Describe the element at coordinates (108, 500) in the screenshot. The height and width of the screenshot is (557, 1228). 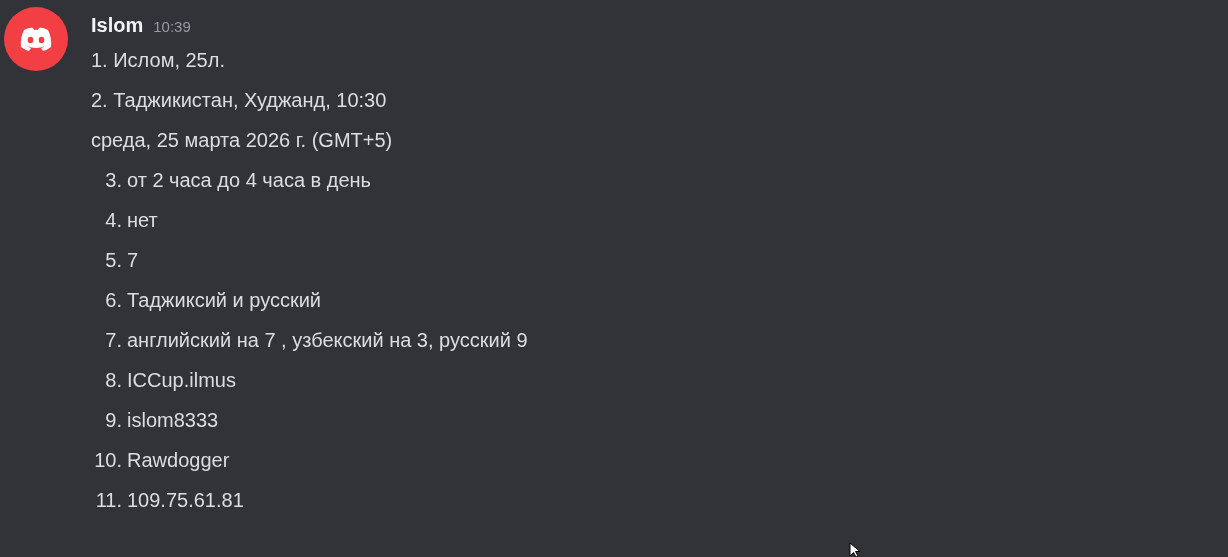
I see `list-number: 11.` at that location.